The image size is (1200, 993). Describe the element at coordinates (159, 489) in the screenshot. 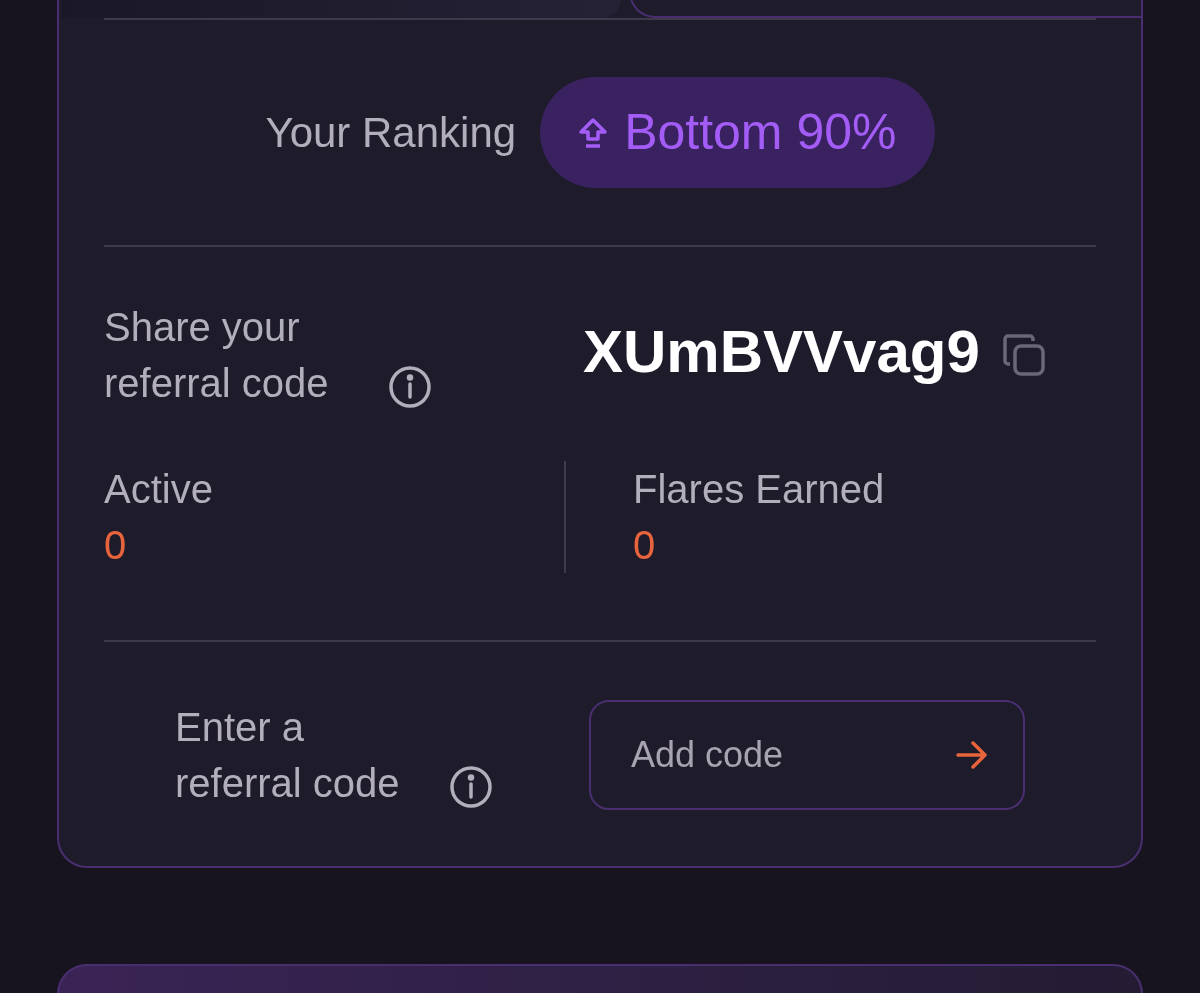

I see `stat-label: Active` at that location.